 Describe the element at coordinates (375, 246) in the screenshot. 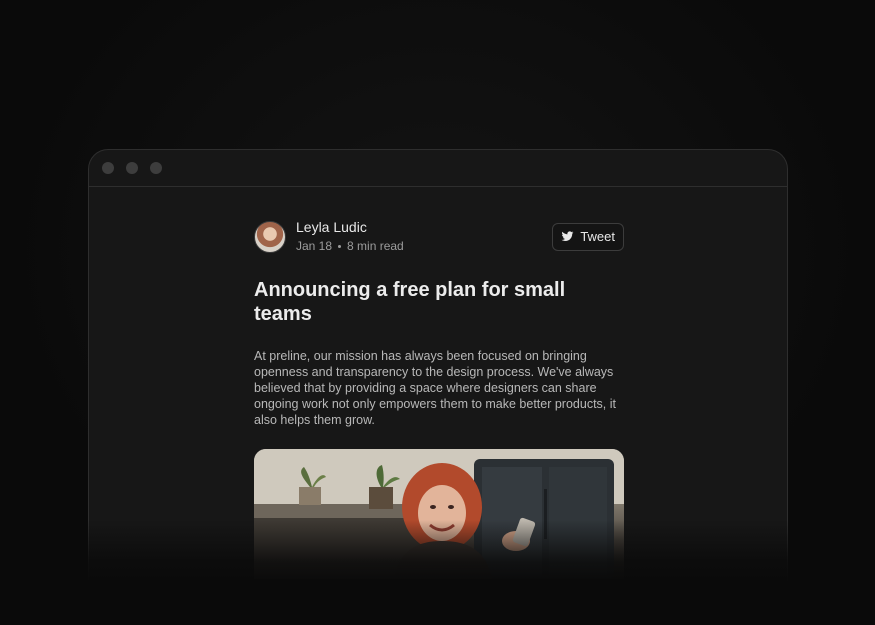

I see `read-time: 8 min read` at that location.